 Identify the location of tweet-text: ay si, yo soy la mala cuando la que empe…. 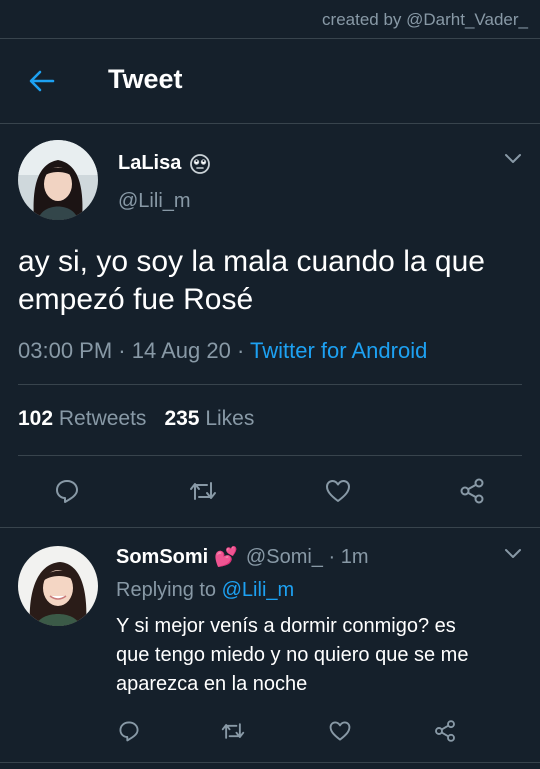
(273, 281).